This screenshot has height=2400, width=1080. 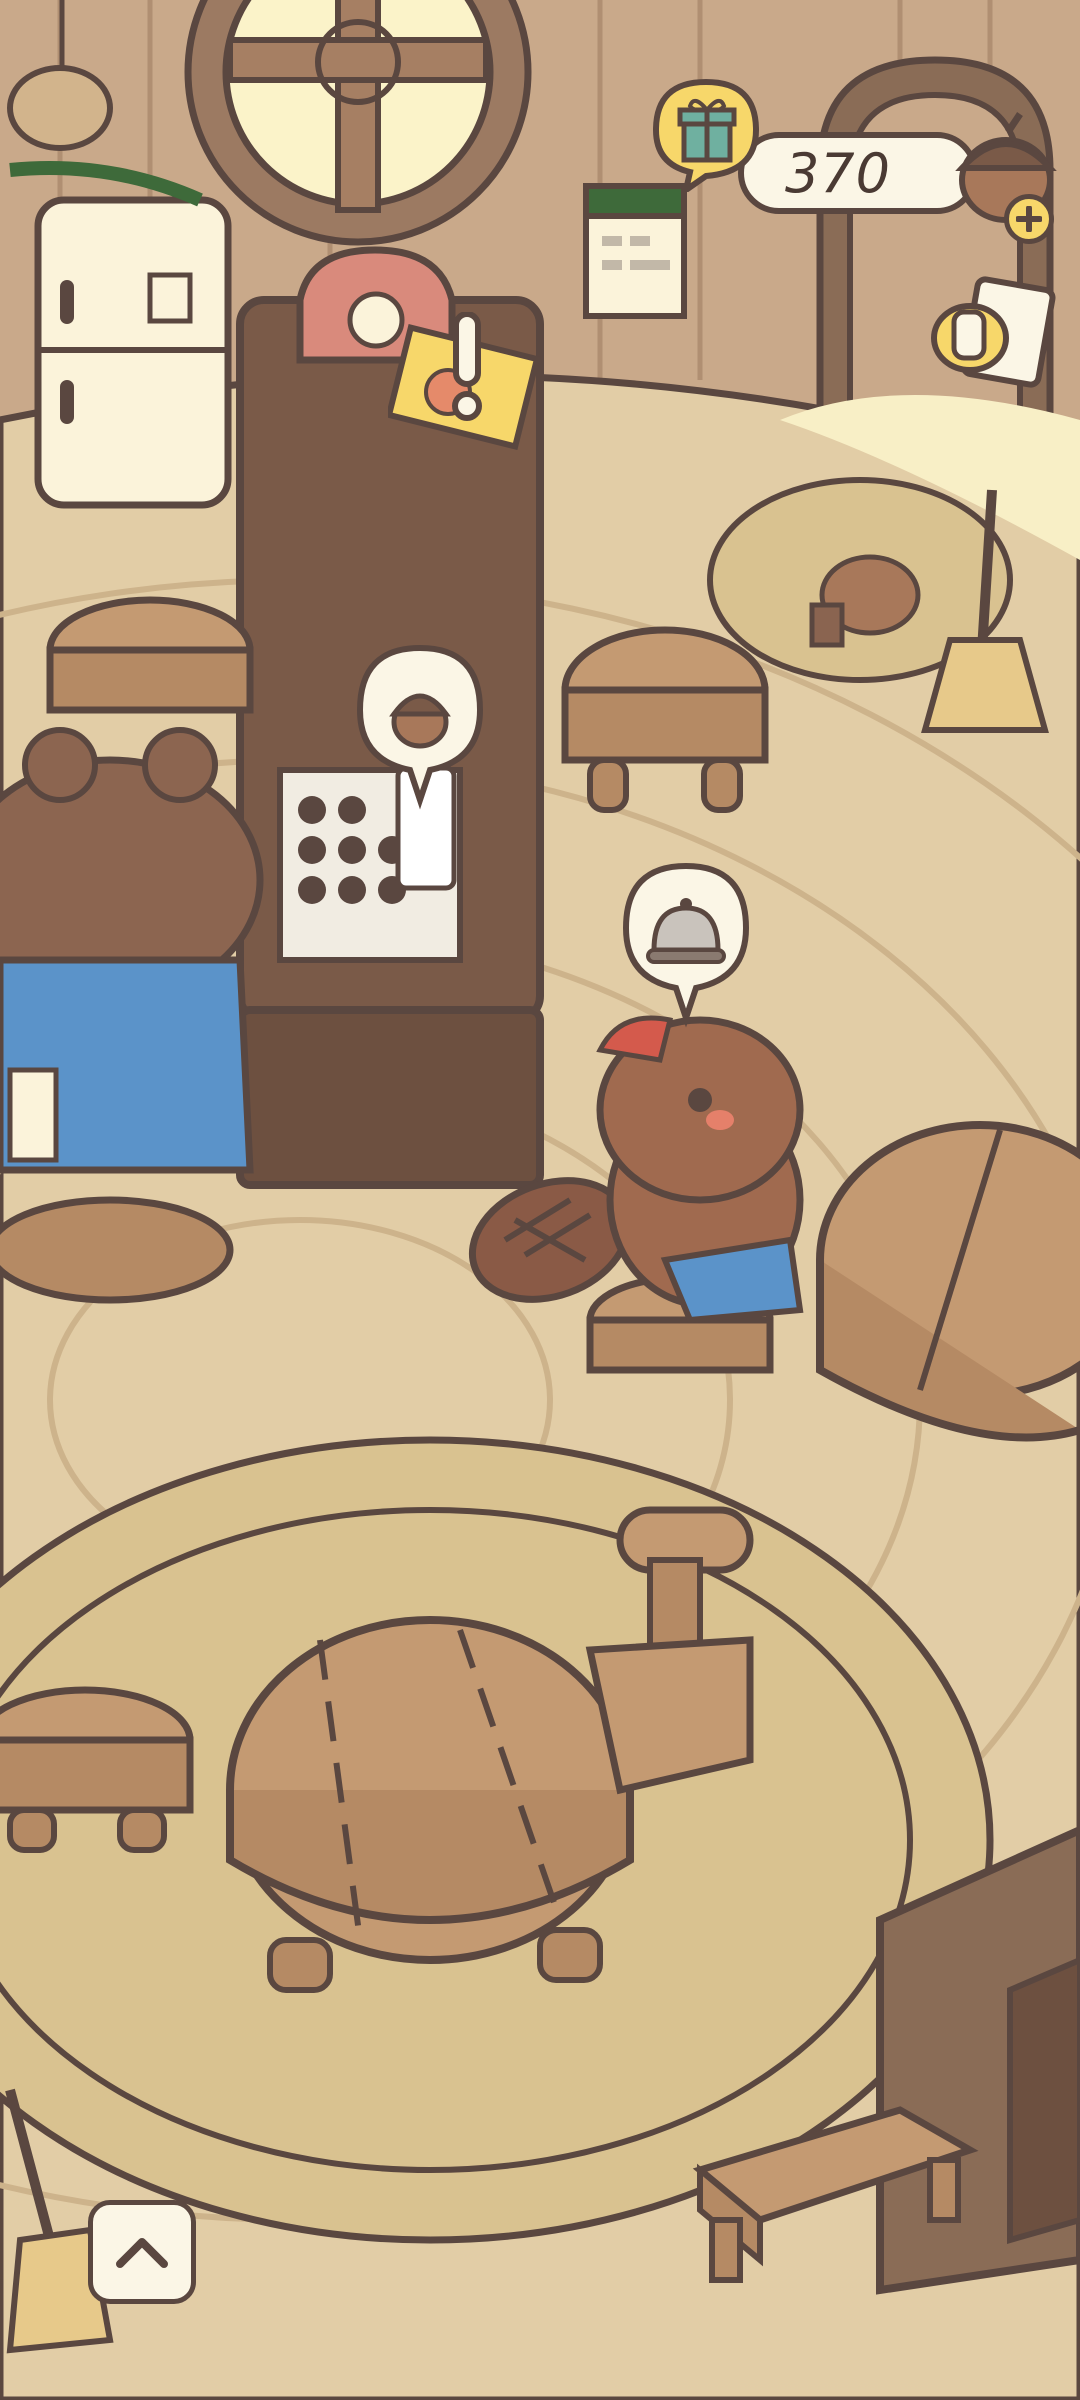 I want to click on acorn-count: 370, so click(x=838, y=173).